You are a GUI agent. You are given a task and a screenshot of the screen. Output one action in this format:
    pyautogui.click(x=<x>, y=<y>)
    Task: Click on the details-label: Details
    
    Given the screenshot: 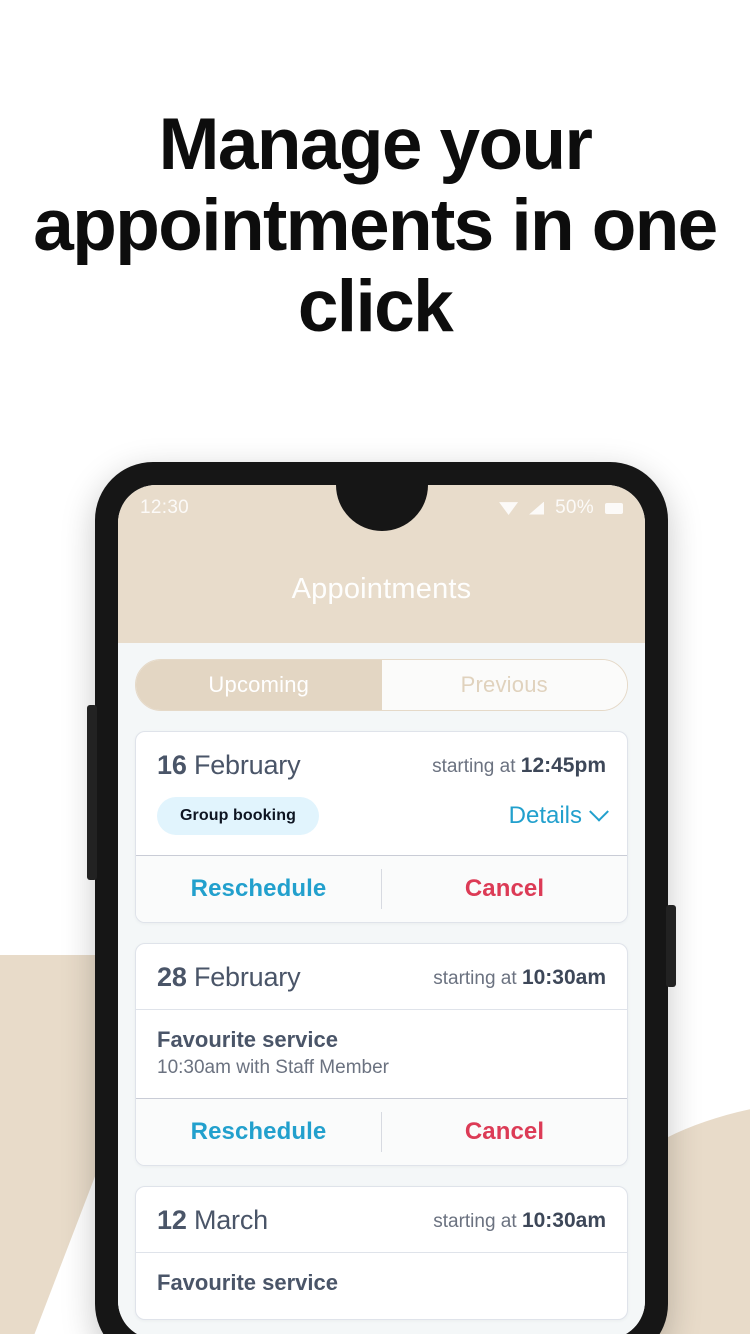 What is the action you would take?
    pyautogui.click(x=545, y=815)
    